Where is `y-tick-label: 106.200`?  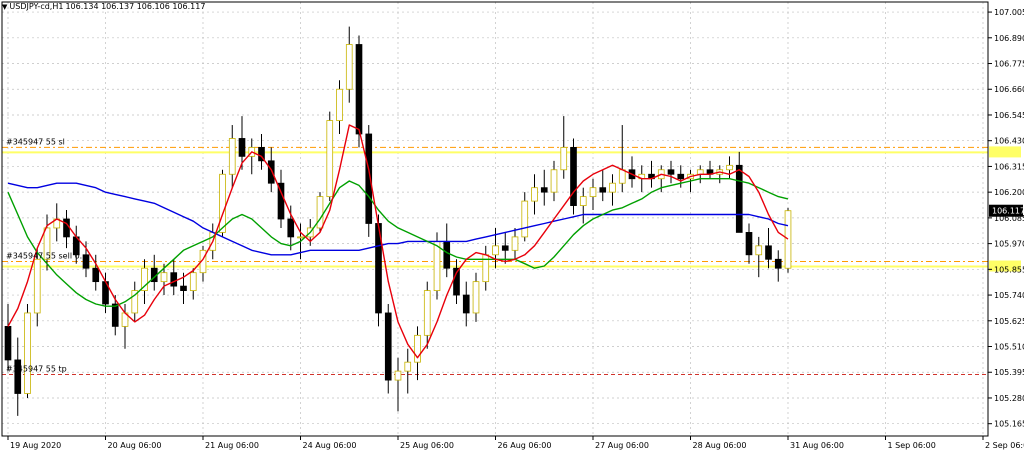 y-tick-label: 106.200 is located at coordinates (1009, 192).